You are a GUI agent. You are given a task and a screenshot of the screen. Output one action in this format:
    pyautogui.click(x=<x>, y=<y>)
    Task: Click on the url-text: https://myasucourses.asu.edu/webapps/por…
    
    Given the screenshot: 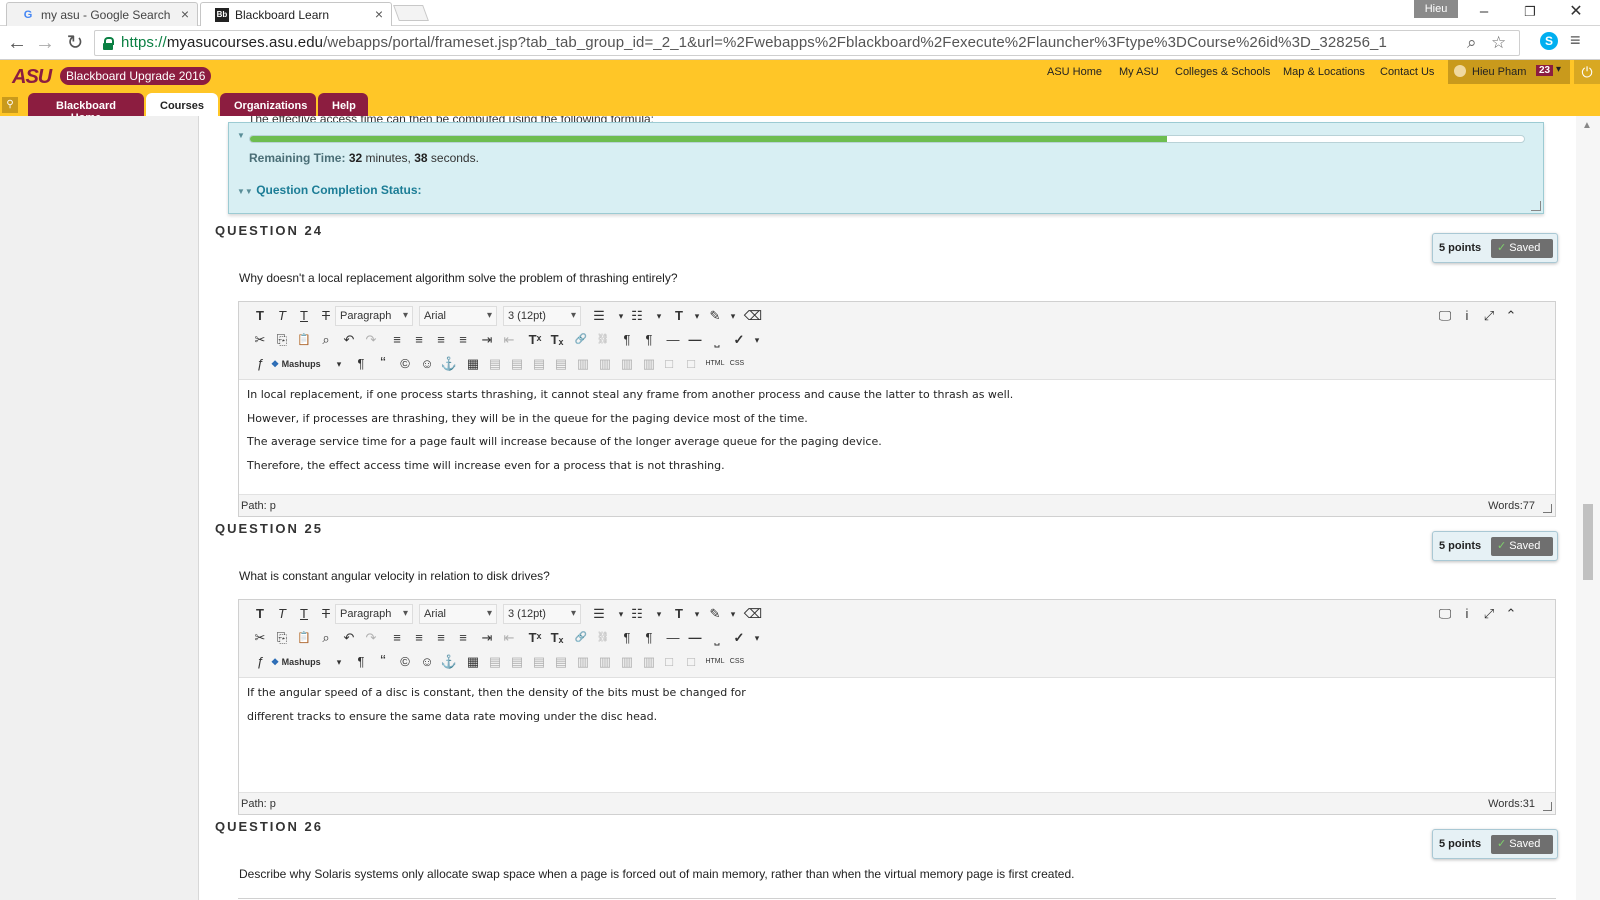 What is the action you would take?
    pyautogui.click(x=754, y=42)
    